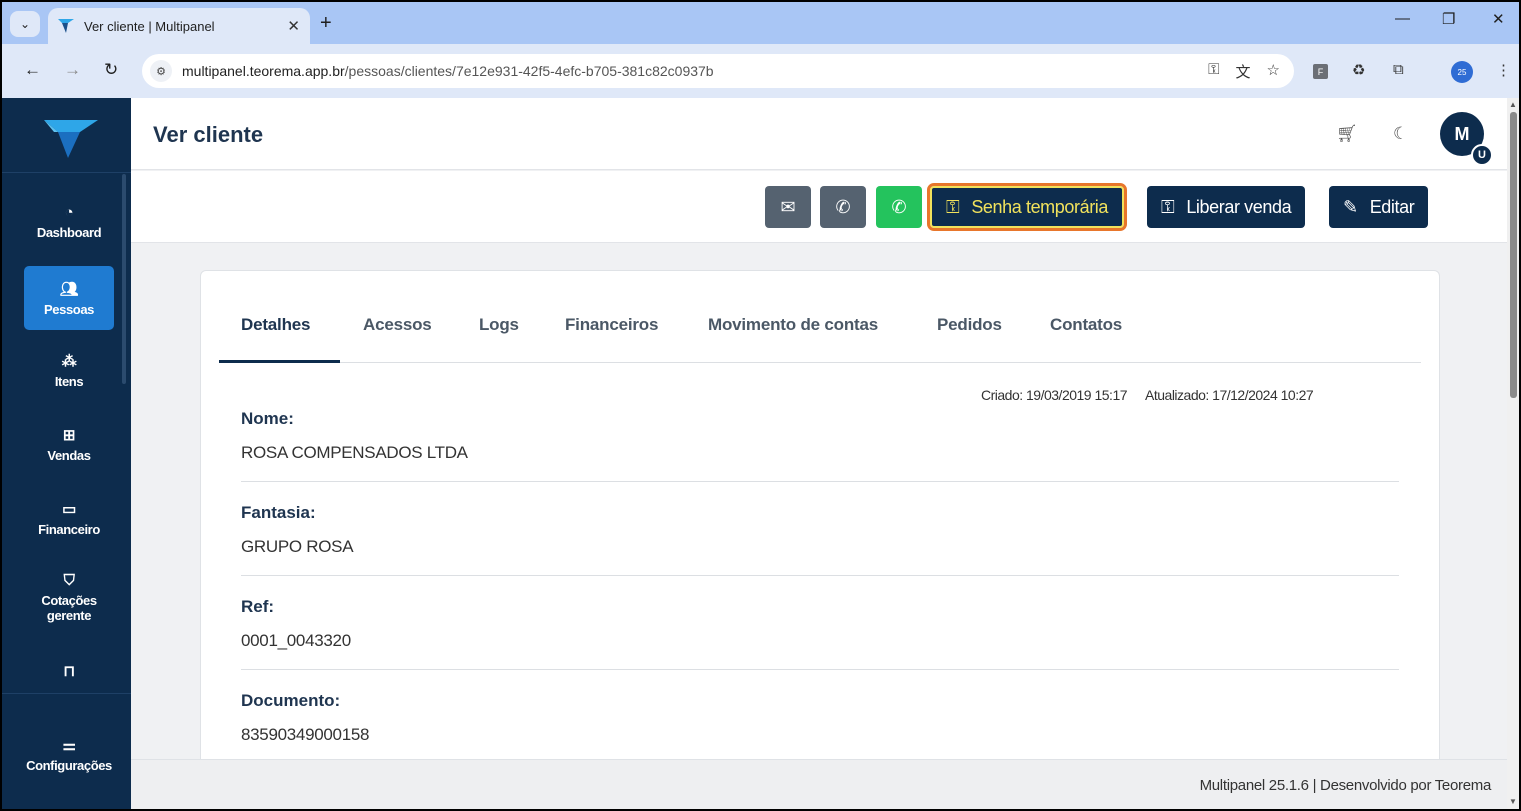 The height and width of the screenshot is (811, 1521). What do you see at coordinates (1482, 155) in the screenshot?
I see `avatar-badge: U` at bounding box center [1482, 155].